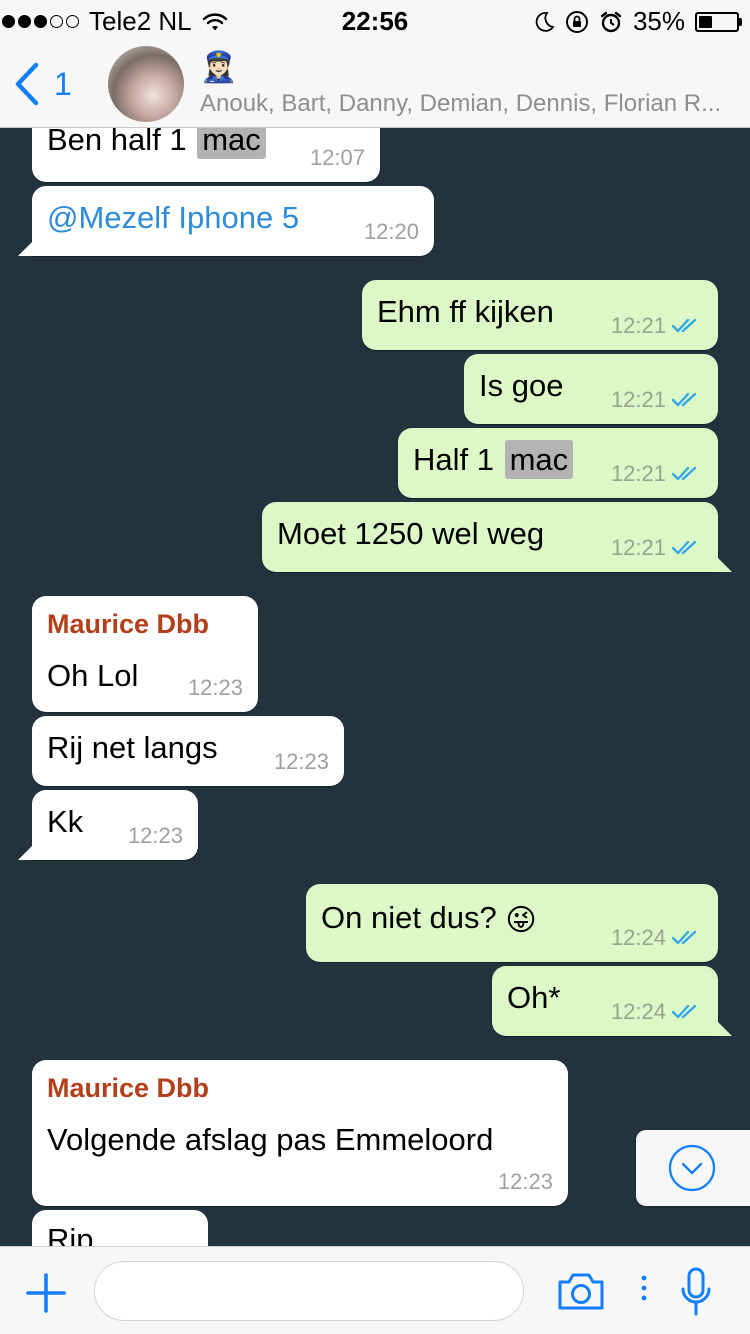 Image resolution: width=750 pixels, height=1334 pixels. Describe the element at coordinates (27, 84) in the screenshot. I see `chevron-left-icon` at that location.